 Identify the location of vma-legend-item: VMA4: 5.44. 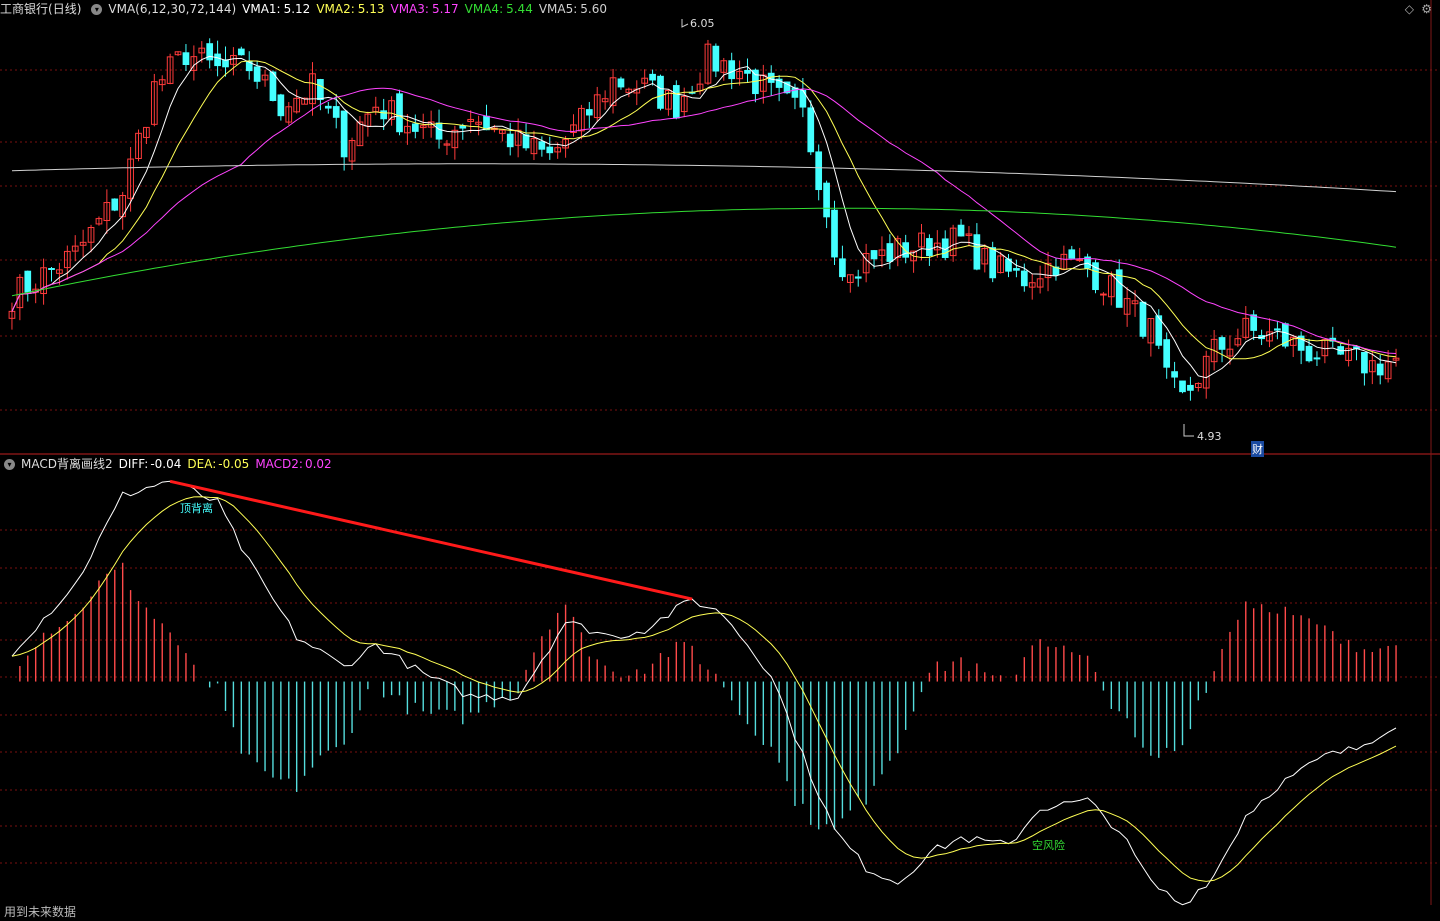
(499, 9).